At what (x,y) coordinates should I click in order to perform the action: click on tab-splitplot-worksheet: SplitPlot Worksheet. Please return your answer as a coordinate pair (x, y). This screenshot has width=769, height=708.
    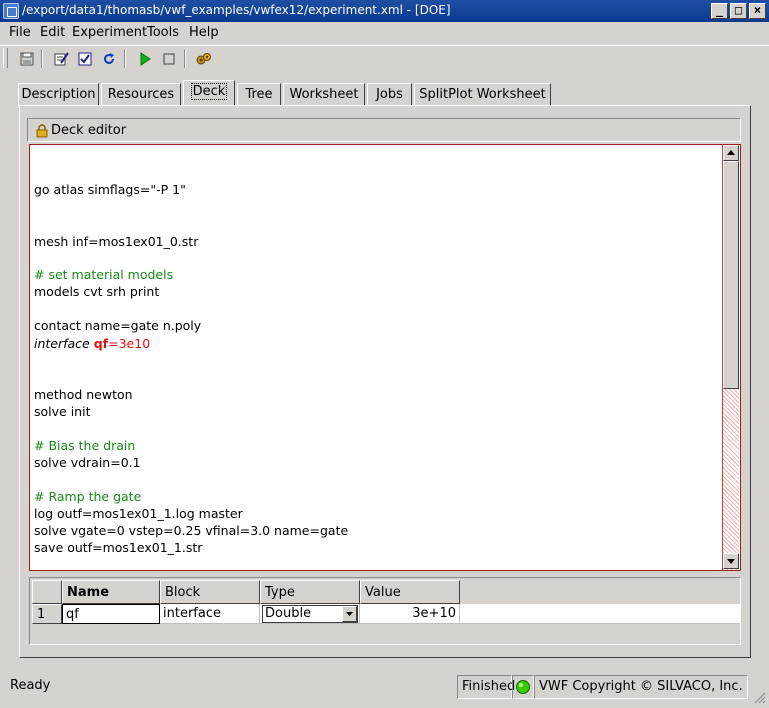
    Looking at the image, I should click on (482, 94).